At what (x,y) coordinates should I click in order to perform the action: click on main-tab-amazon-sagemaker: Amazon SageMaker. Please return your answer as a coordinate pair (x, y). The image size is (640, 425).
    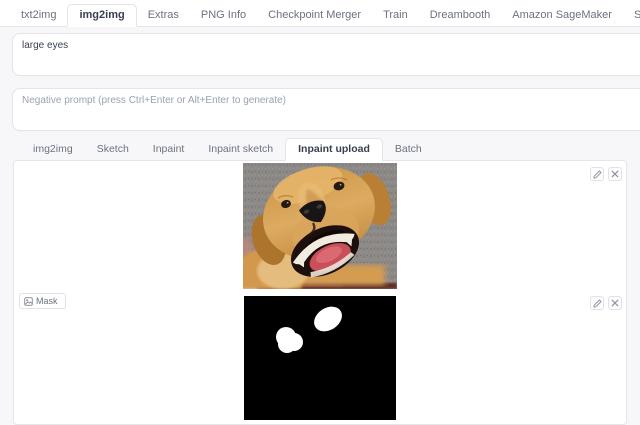
    Looking at the image, I should click on (562, 15).